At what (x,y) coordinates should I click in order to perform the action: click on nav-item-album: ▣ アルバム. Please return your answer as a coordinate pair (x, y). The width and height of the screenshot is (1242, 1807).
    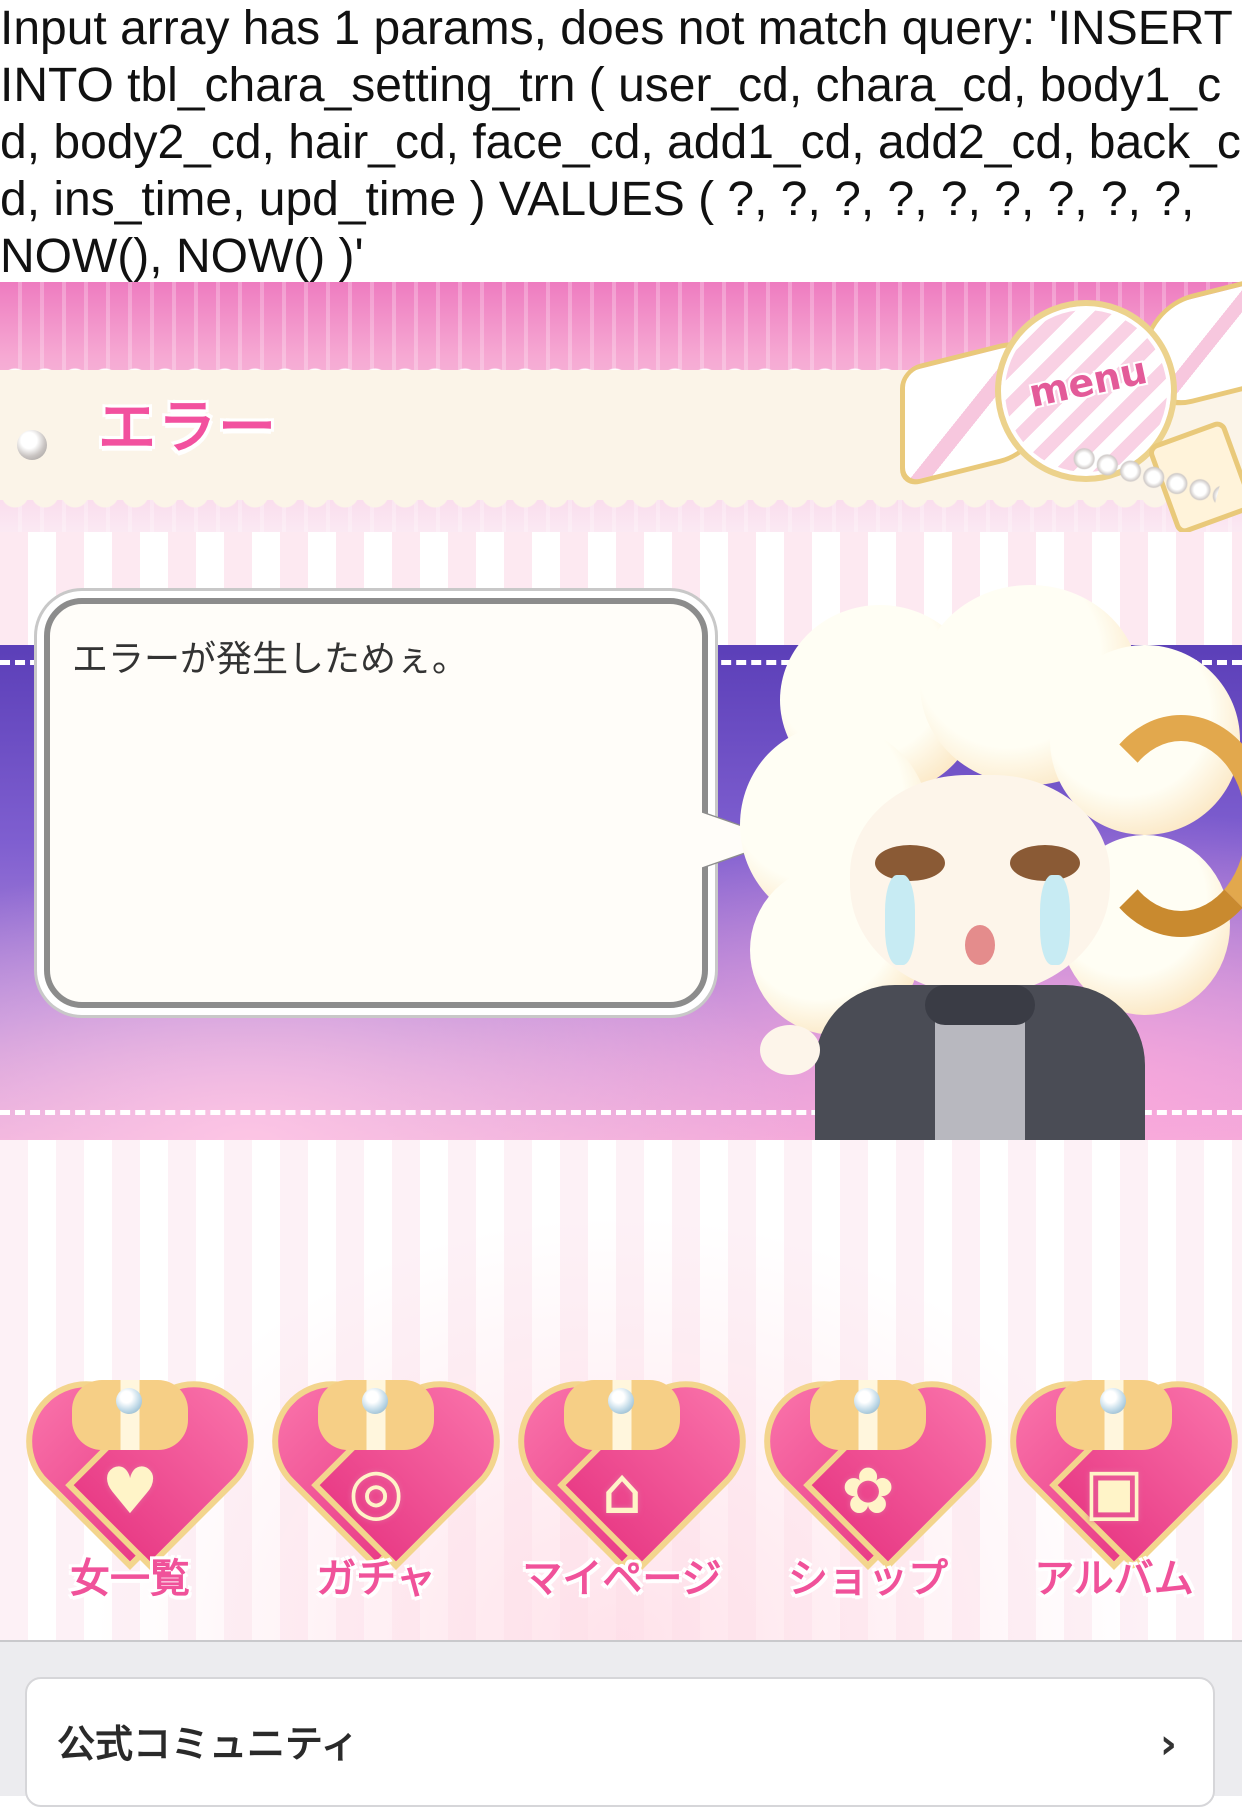
    Looking at the image, I should click on (1114, 1510).